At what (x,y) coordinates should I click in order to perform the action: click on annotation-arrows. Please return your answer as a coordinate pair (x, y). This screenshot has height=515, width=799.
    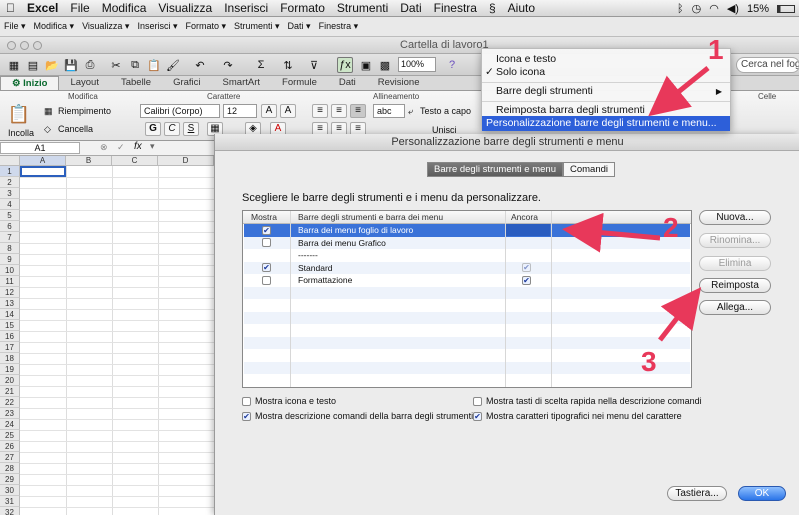
    Looking at the image, I should click on (636, 204).